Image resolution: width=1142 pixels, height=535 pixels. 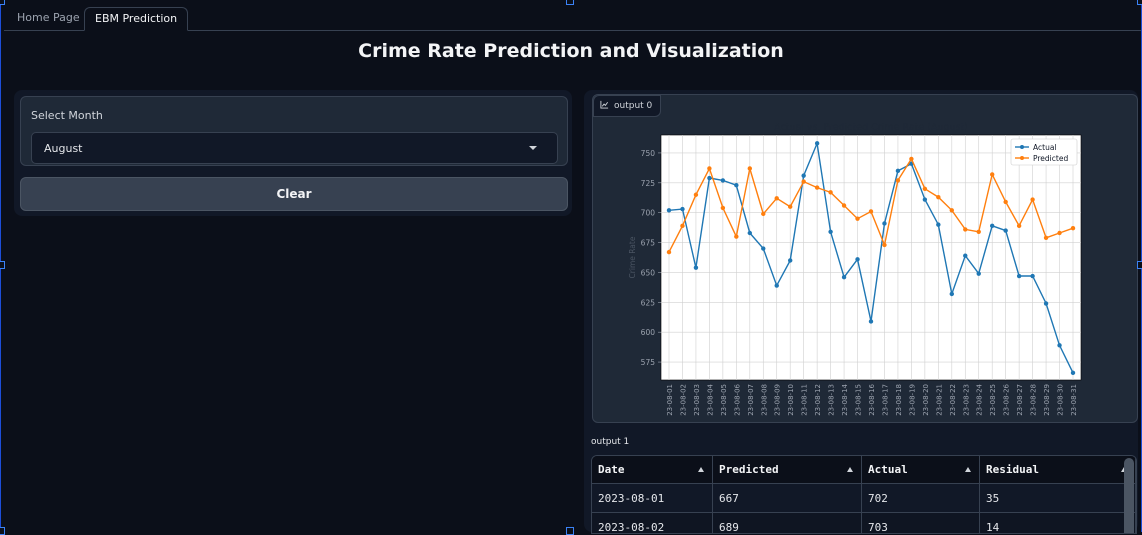 I want to click on legend-label: Actual, so click(x=1045, y=147).